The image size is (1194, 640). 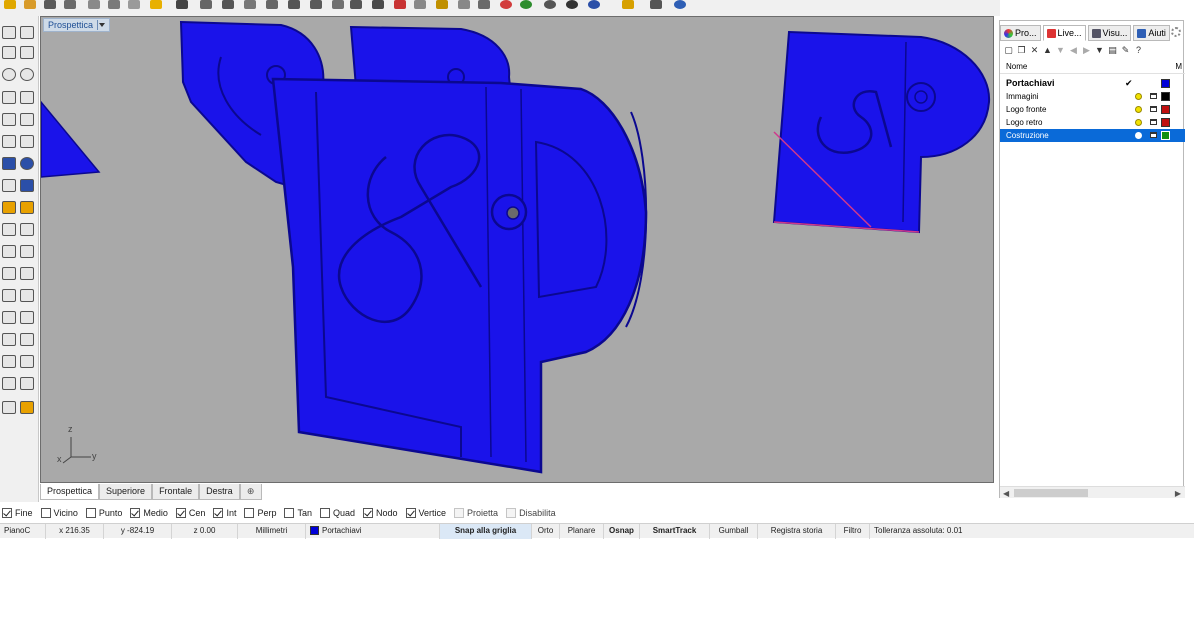 What do you see at coordinates (298, 513) in the screenshot?
I see `osnap-tan: Tan` at bounding box center [298, 513].